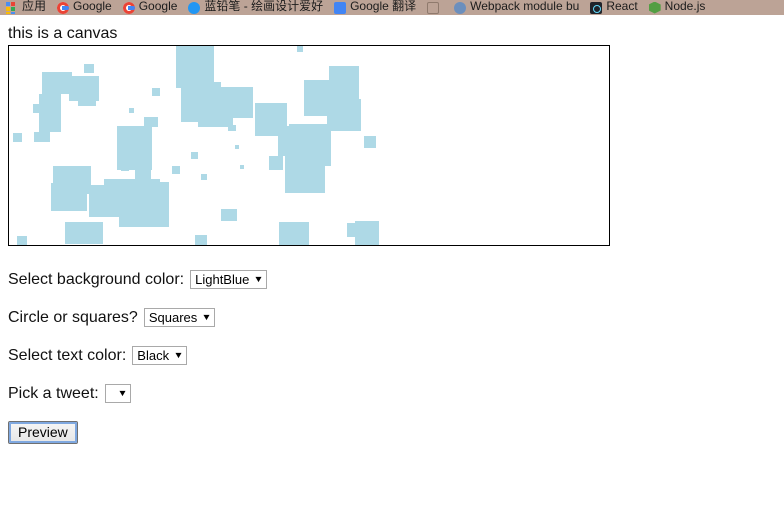 The image size is (784, 508). What do you see at coordinates (173, 317) in the screenshot?
I see `shape-type-value: Squares` at bounding box center [173, 317].